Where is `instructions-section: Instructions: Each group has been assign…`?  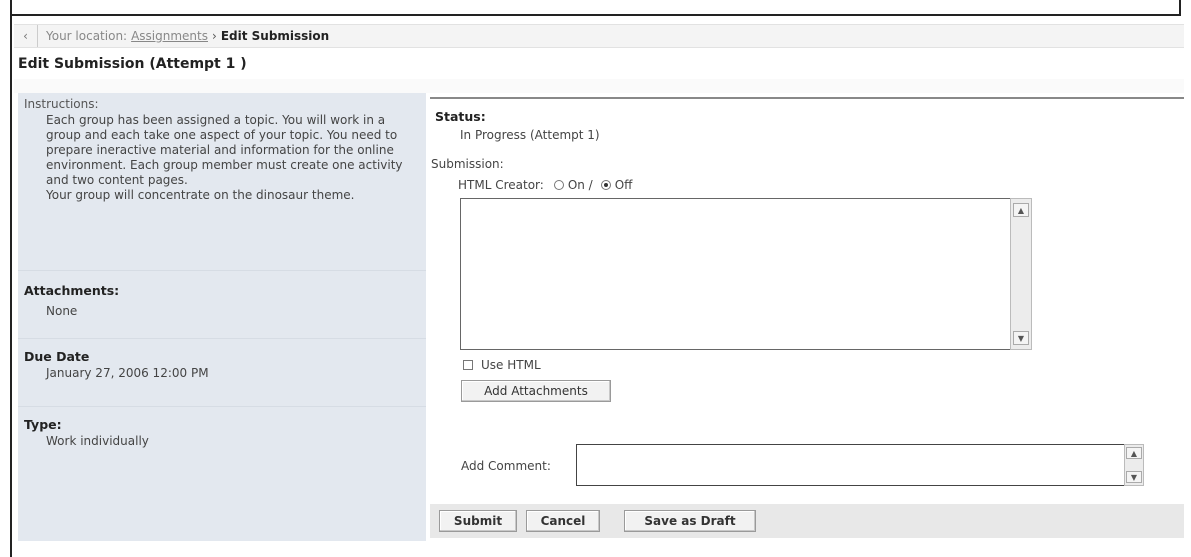 instructions-section: Instructions: Each group has been assign… is located at coordinates (222, 182).